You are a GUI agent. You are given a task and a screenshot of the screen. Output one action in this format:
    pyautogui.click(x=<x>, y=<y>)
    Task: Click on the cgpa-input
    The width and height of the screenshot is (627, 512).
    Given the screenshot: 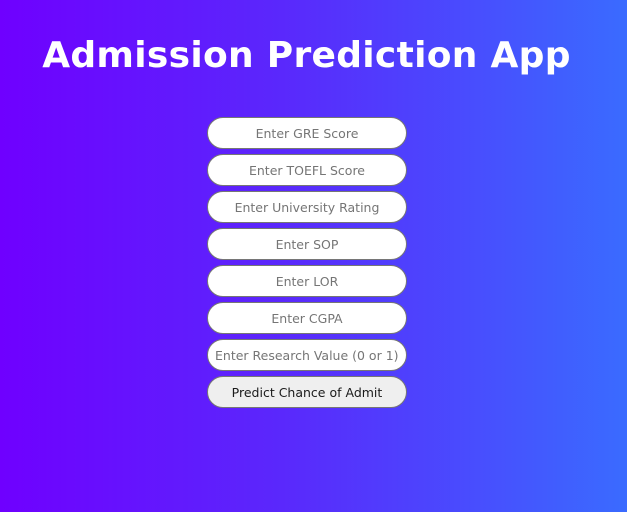 What is the action you would take?
    pyautogui.click(x=307, y=318)
    